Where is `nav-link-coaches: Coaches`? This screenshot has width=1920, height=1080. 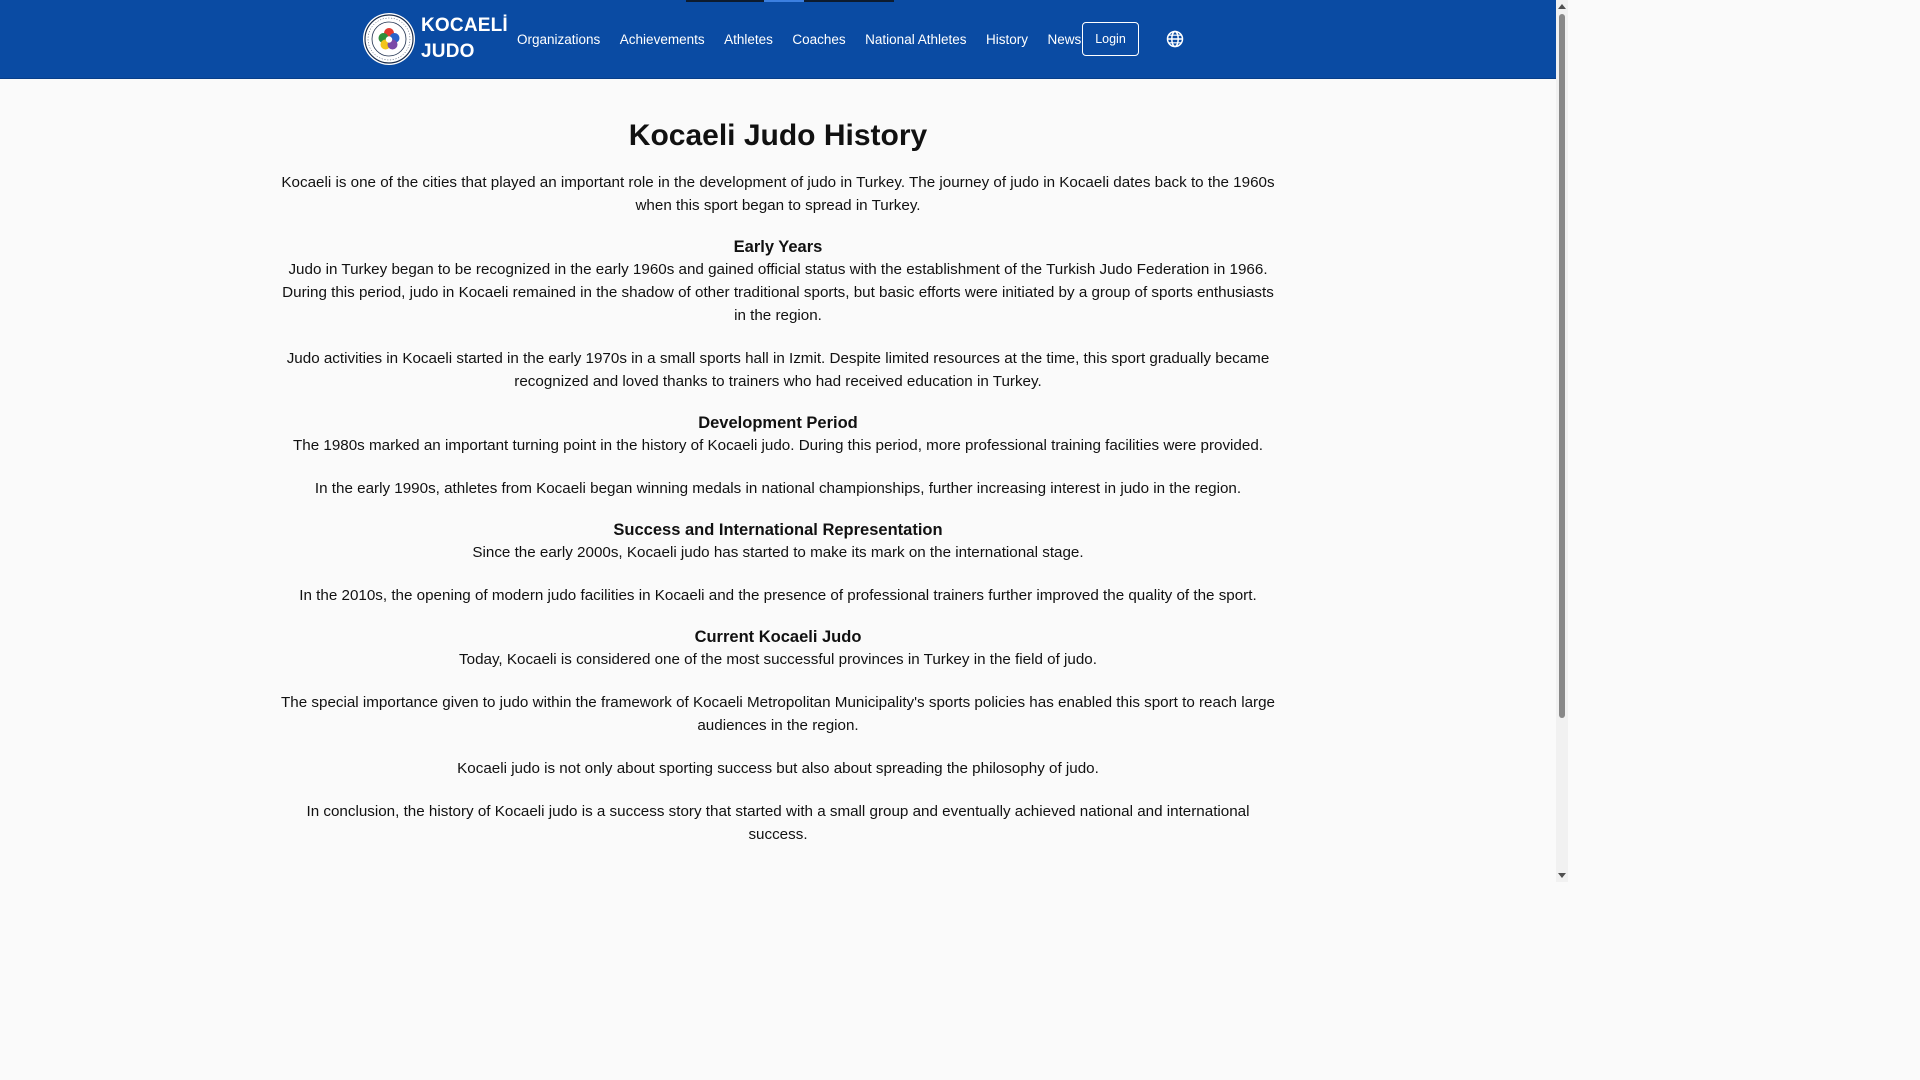 nav-link-coaches: Coaches is located at coordinates (818, 39).